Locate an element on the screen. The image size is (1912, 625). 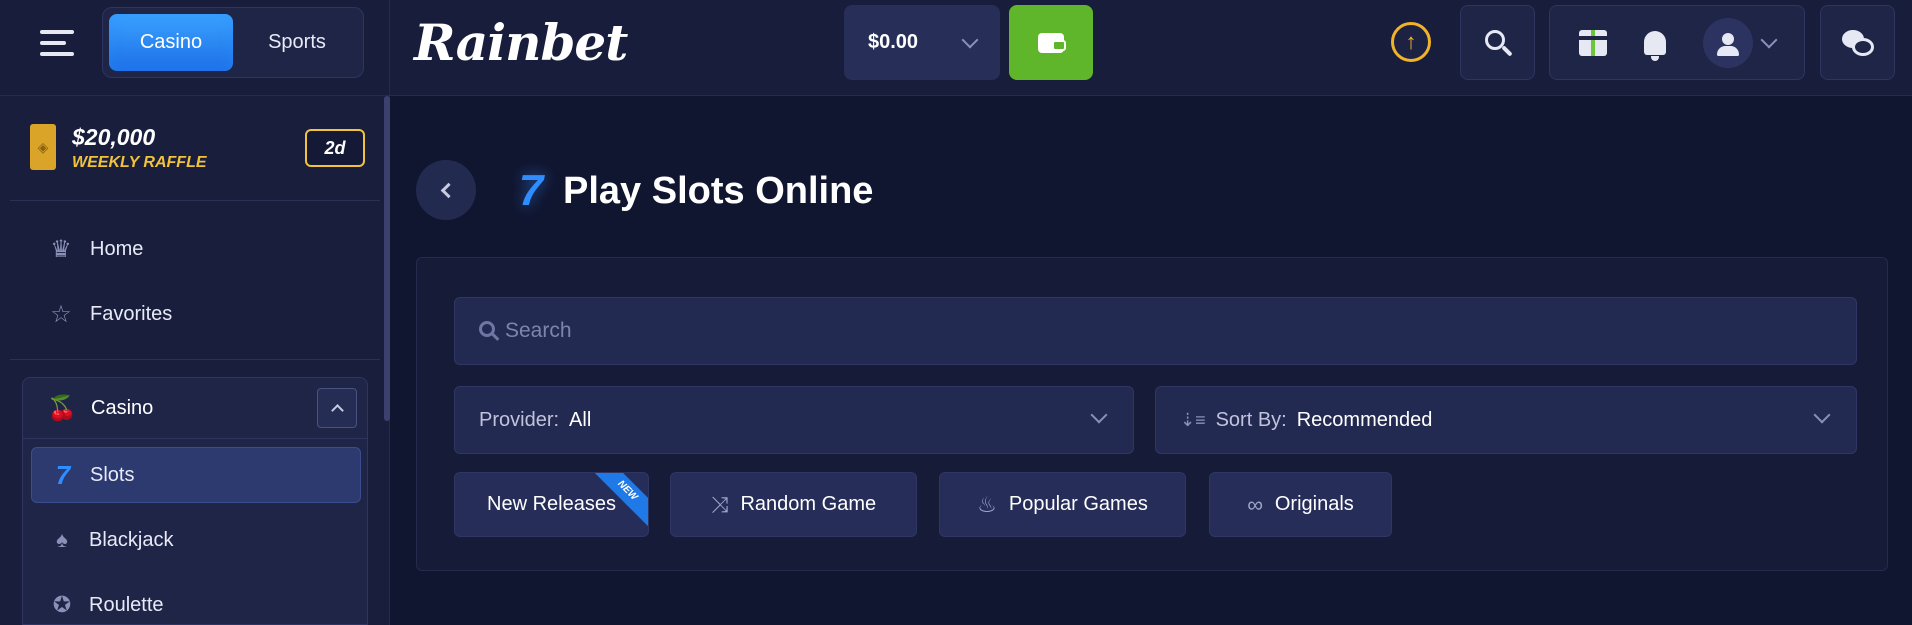
rainbet-logo: Rainbet is located at coordinates (521, 43).